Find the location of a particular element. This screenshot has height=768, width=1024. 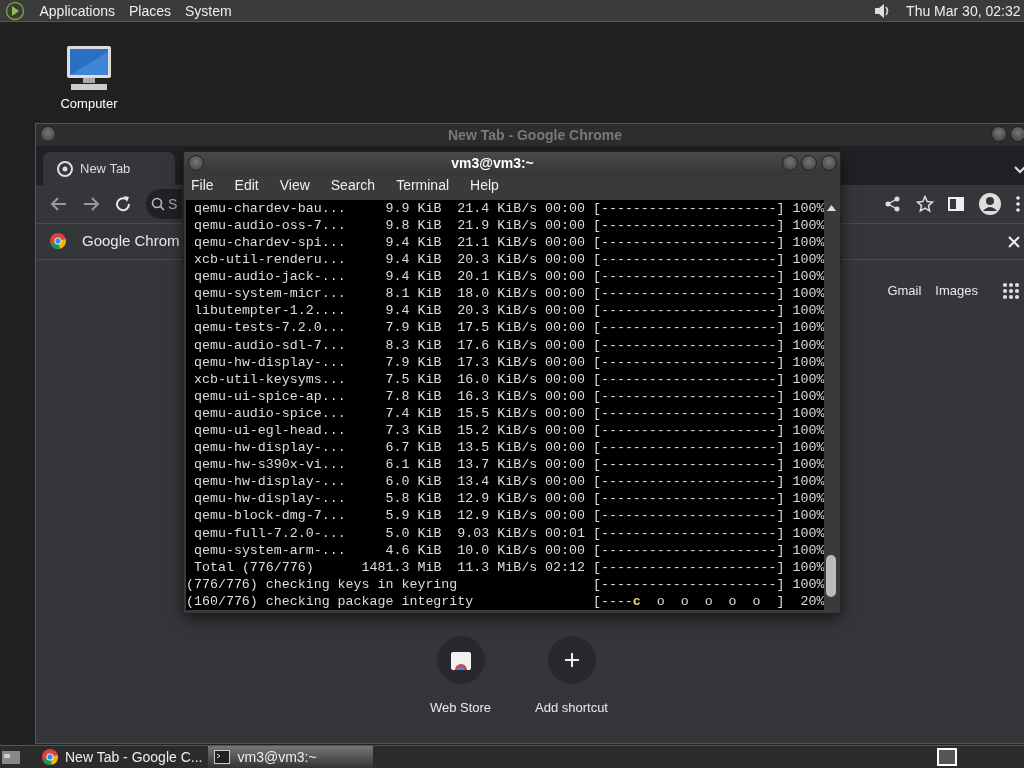

desktop-icon-label: Computer is located at coordinates (89, 104).